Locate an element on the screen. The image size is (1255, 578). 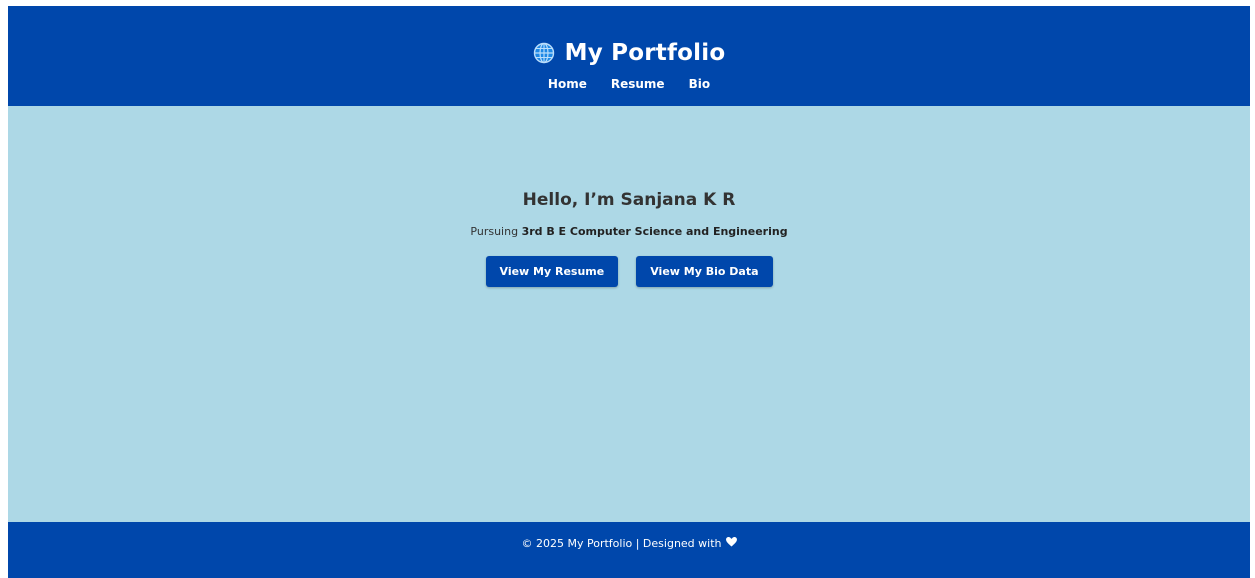
nav-resume-link: Resume is located at coordinates (638, 84).